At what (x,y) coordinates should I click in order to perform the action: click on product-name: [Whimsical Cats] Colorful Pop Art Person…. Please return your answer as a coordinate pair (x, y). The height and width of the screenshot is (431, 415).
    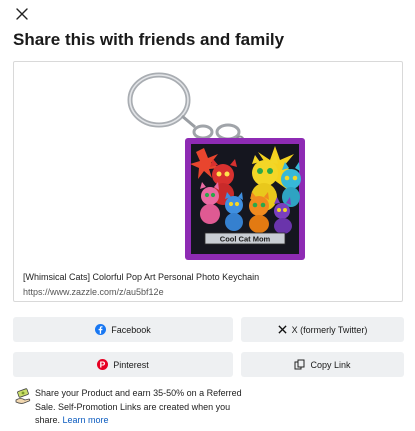
    Looking at the image, I should click on (141, 277).